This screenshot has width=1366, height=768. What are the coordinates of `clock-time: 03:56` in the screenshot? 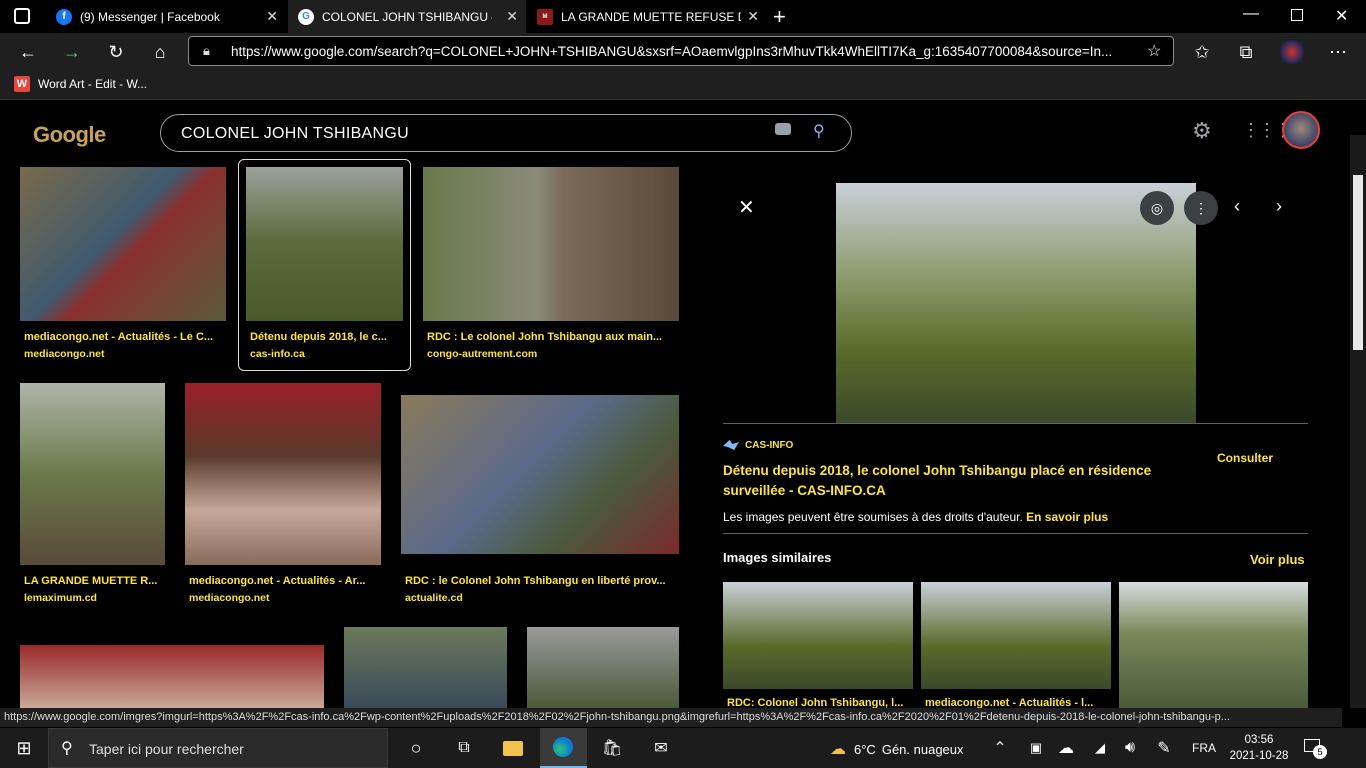 It's located at (1259, 740).